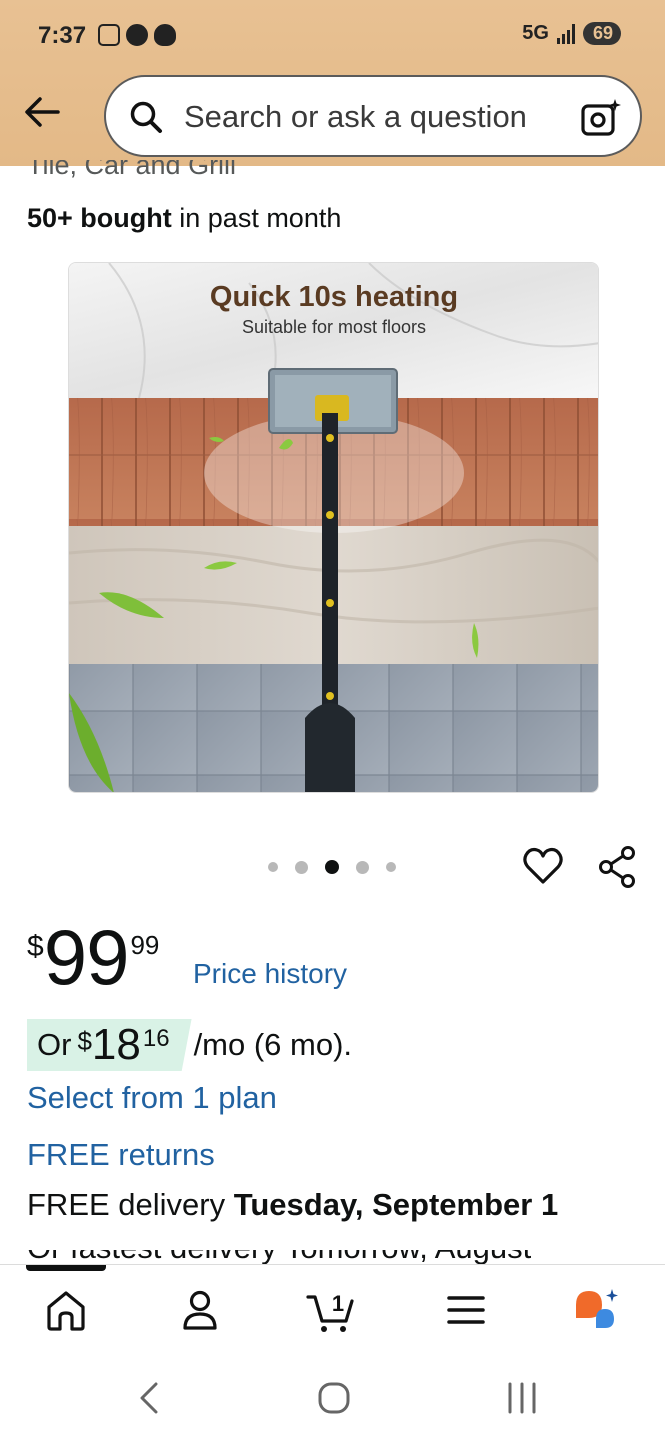 The width and height of the screenshot is (665, 1440). I want to click on home-icon, so click(66, 1311).